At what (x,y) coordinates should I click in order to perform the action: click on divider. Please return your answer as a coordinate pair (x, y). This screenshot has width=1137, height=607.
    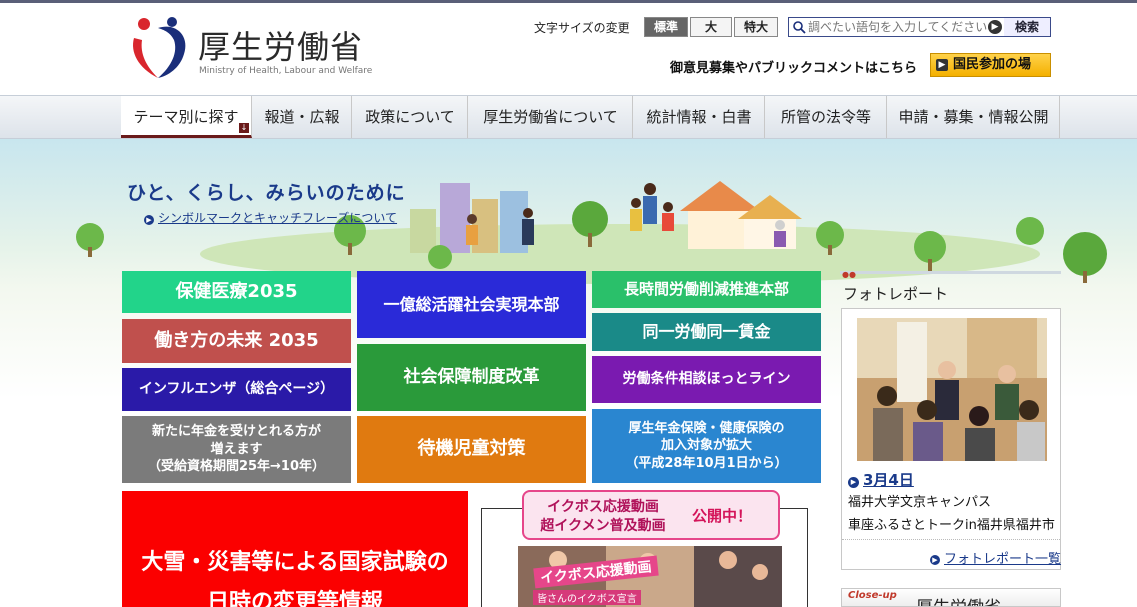
    Looking at the image, I should click on (951, 539).